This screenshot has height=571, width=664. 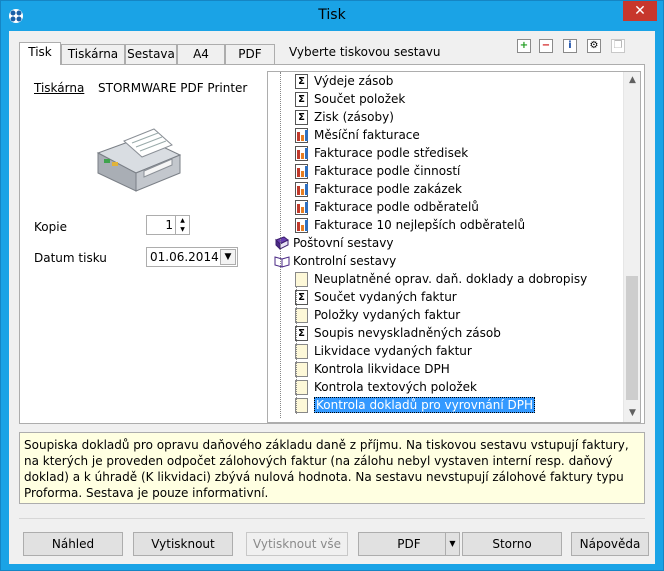 I want to click on tab-a4: A4, so click(x=201, y=54).